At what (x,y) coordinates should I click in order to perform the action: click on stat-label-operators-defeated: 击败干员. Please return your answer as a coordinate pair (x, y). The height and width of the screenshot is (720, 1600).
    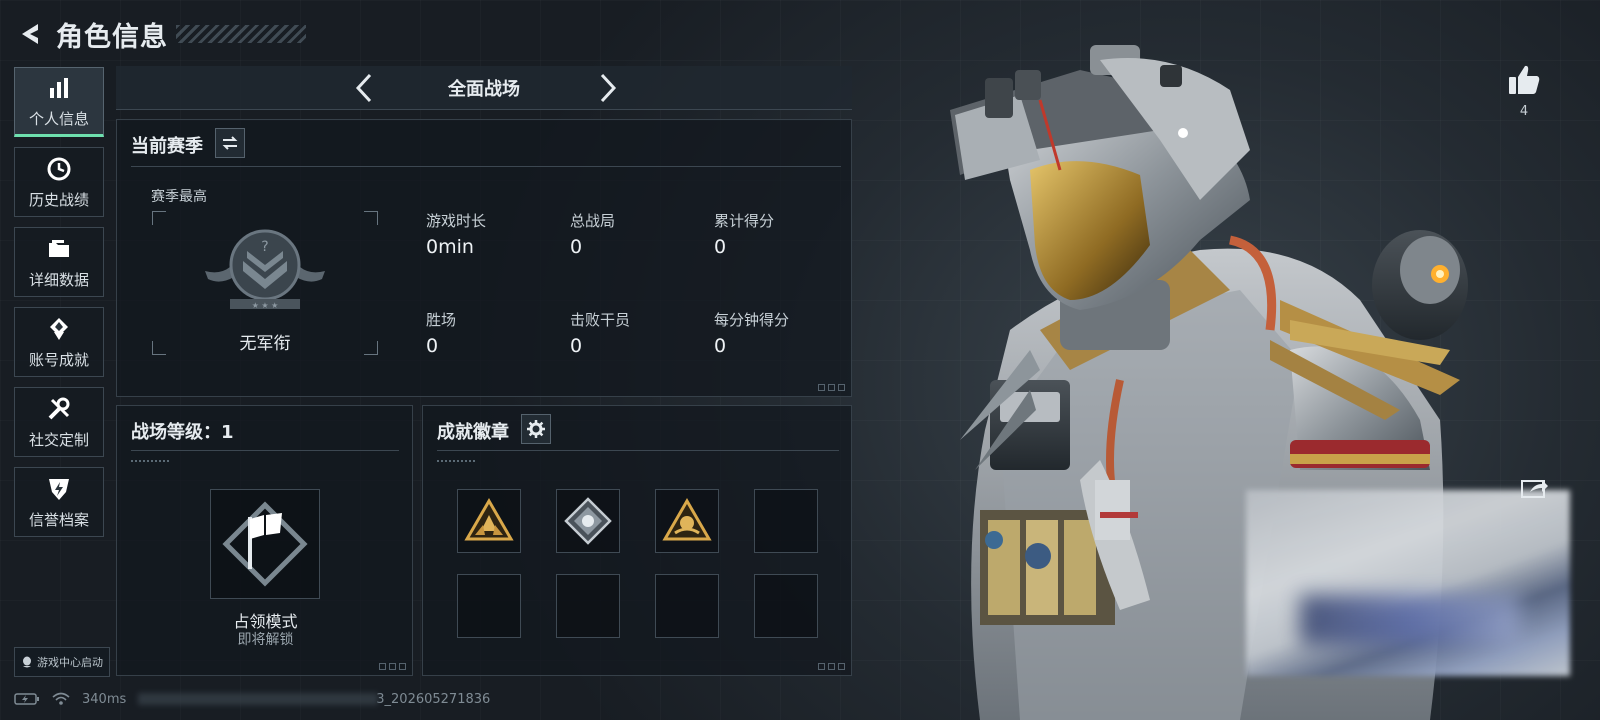
    Looking at the image, I should click on (600, 320).